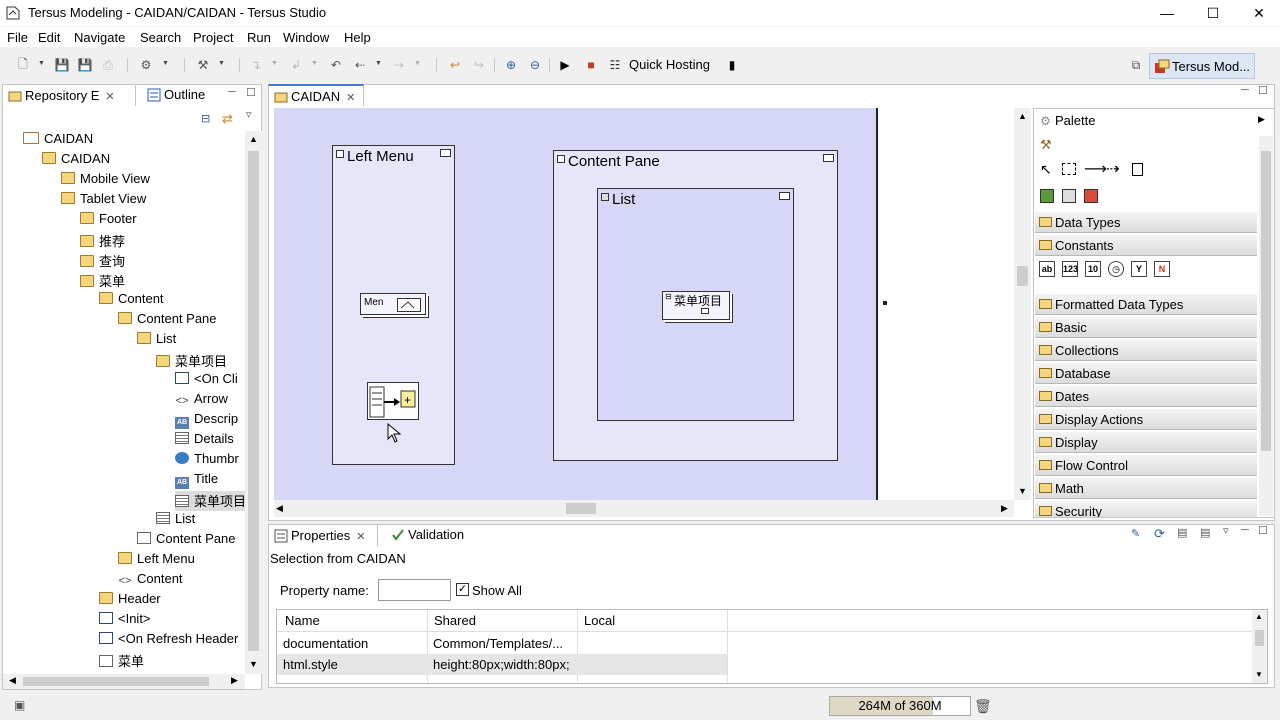 This screenshot has width=1280, height=720. I want to click on back-icon: ⇠, so click(360, 65).